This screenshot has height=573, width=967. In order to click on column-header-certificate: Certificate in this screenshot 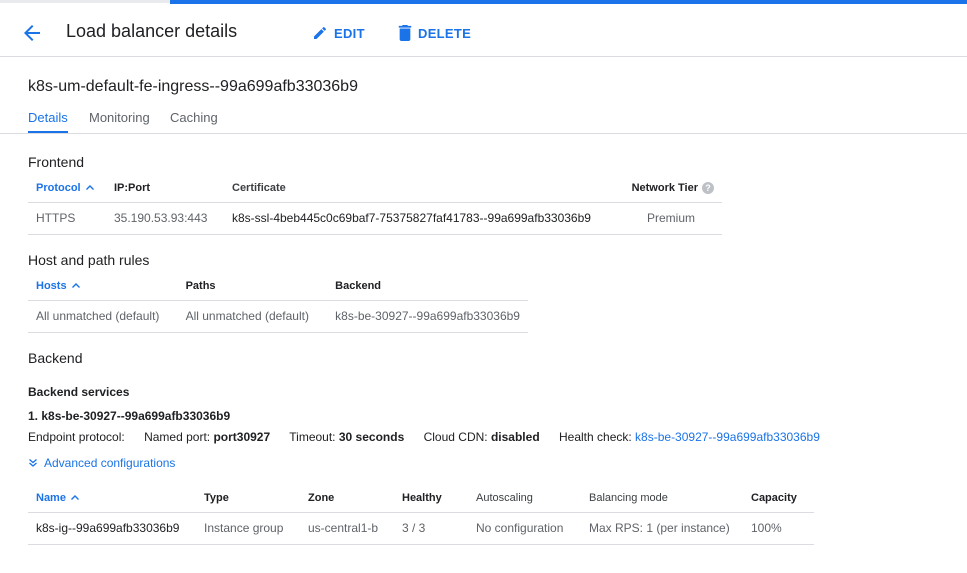, I will do `click(422, 189)`.